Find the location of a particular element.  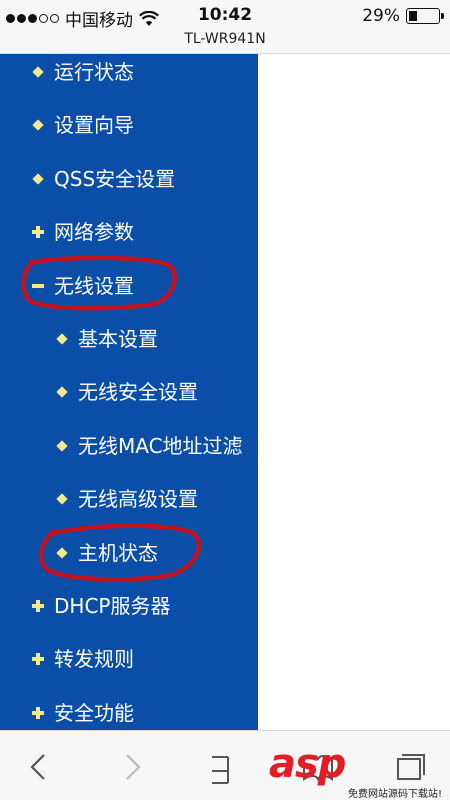

menu-item-9: 无线高级设置 is located at coordinates (129, 499).